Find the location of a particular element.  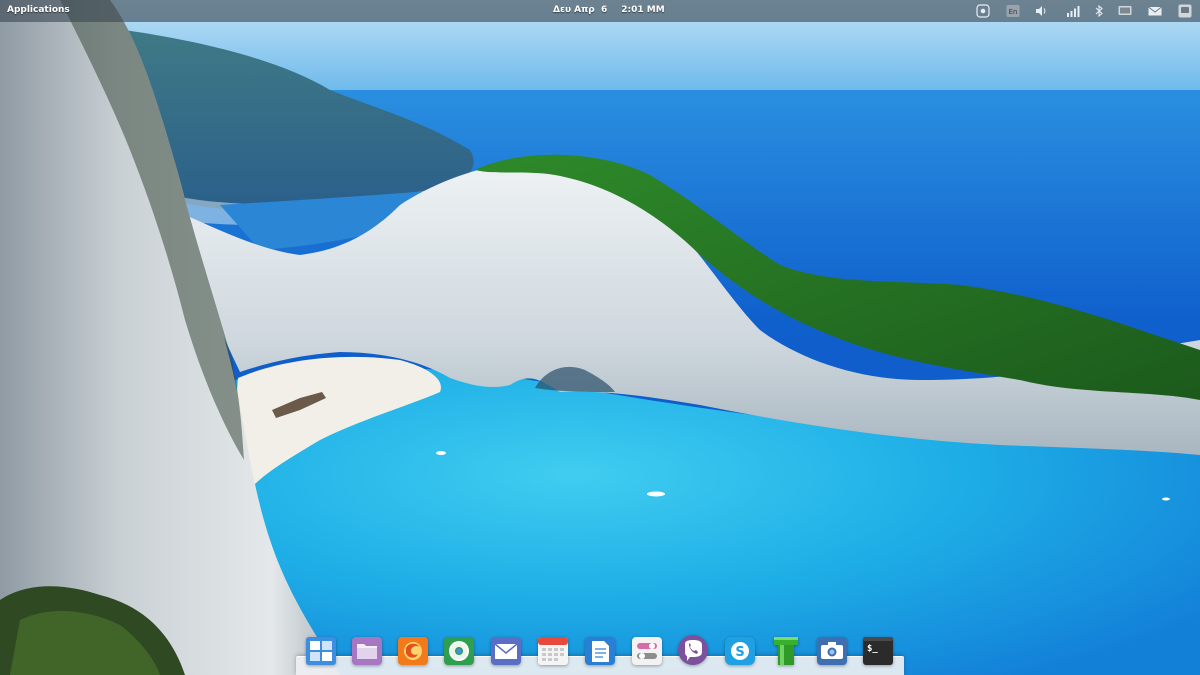

calendar-icon is located at coordinates (553, 651).